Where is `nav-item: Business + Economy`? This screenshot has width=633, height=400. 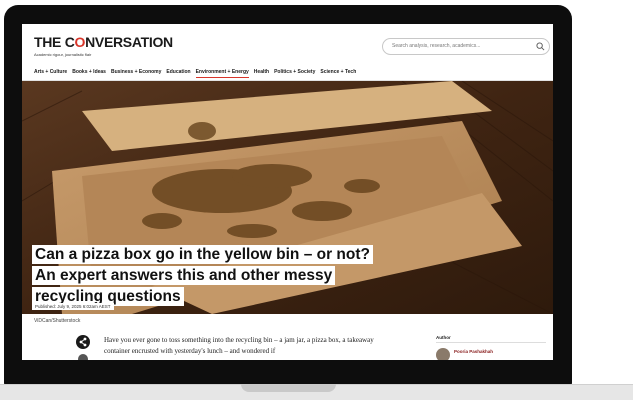 nav-item: Business + Economy is located at coordinates (136, 73).